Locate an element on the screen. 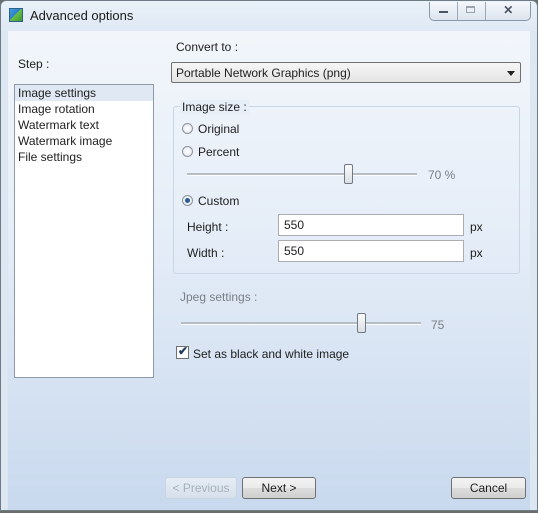 This screenshot has height=513, width=538. height-unit: px is located at coordinates (476, 227).